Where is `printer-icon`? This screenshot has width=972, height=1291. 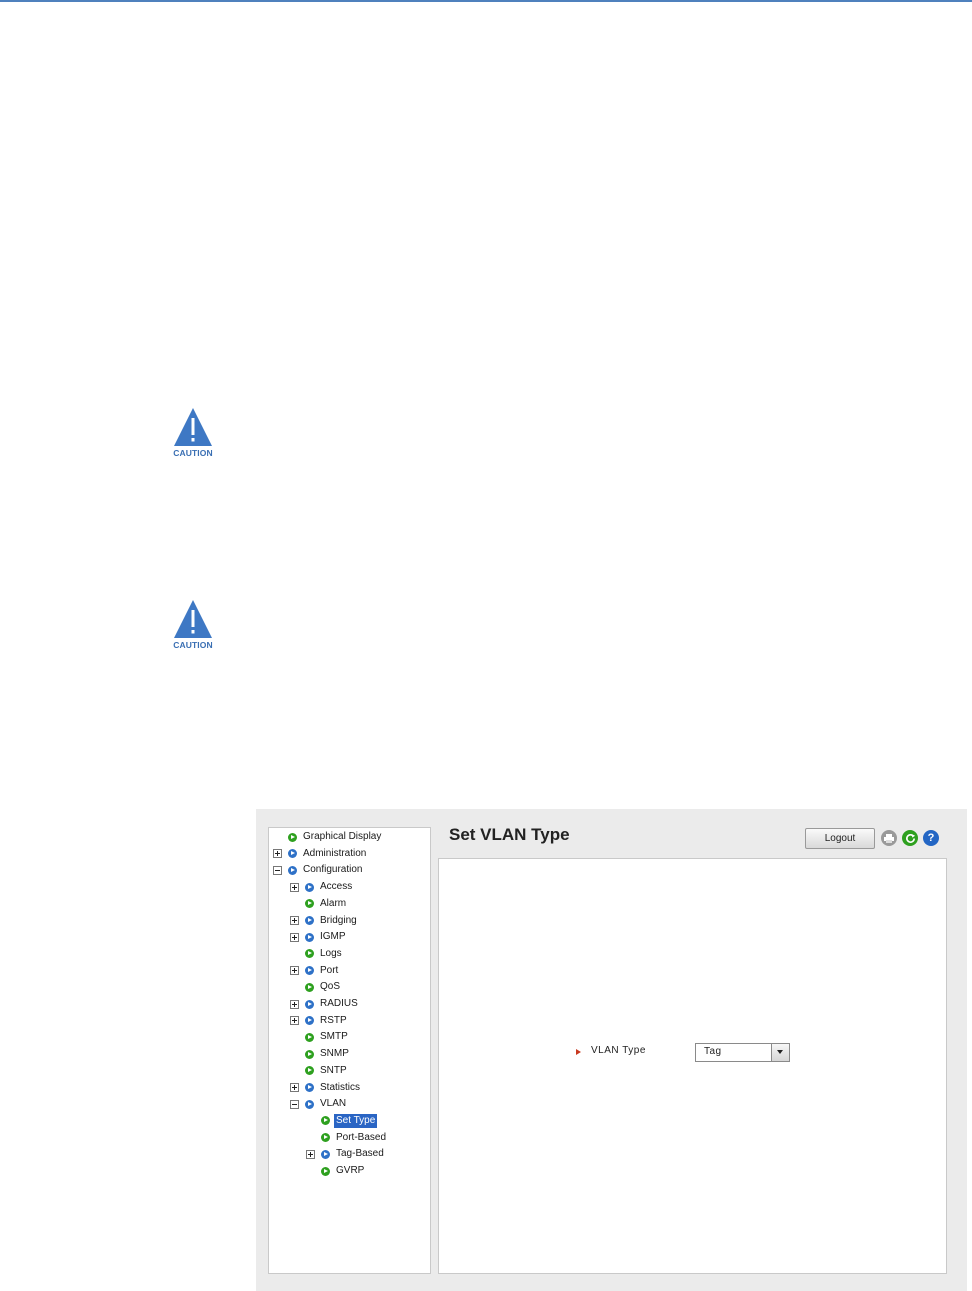
printer-icon is located at coordinates (889, 838).